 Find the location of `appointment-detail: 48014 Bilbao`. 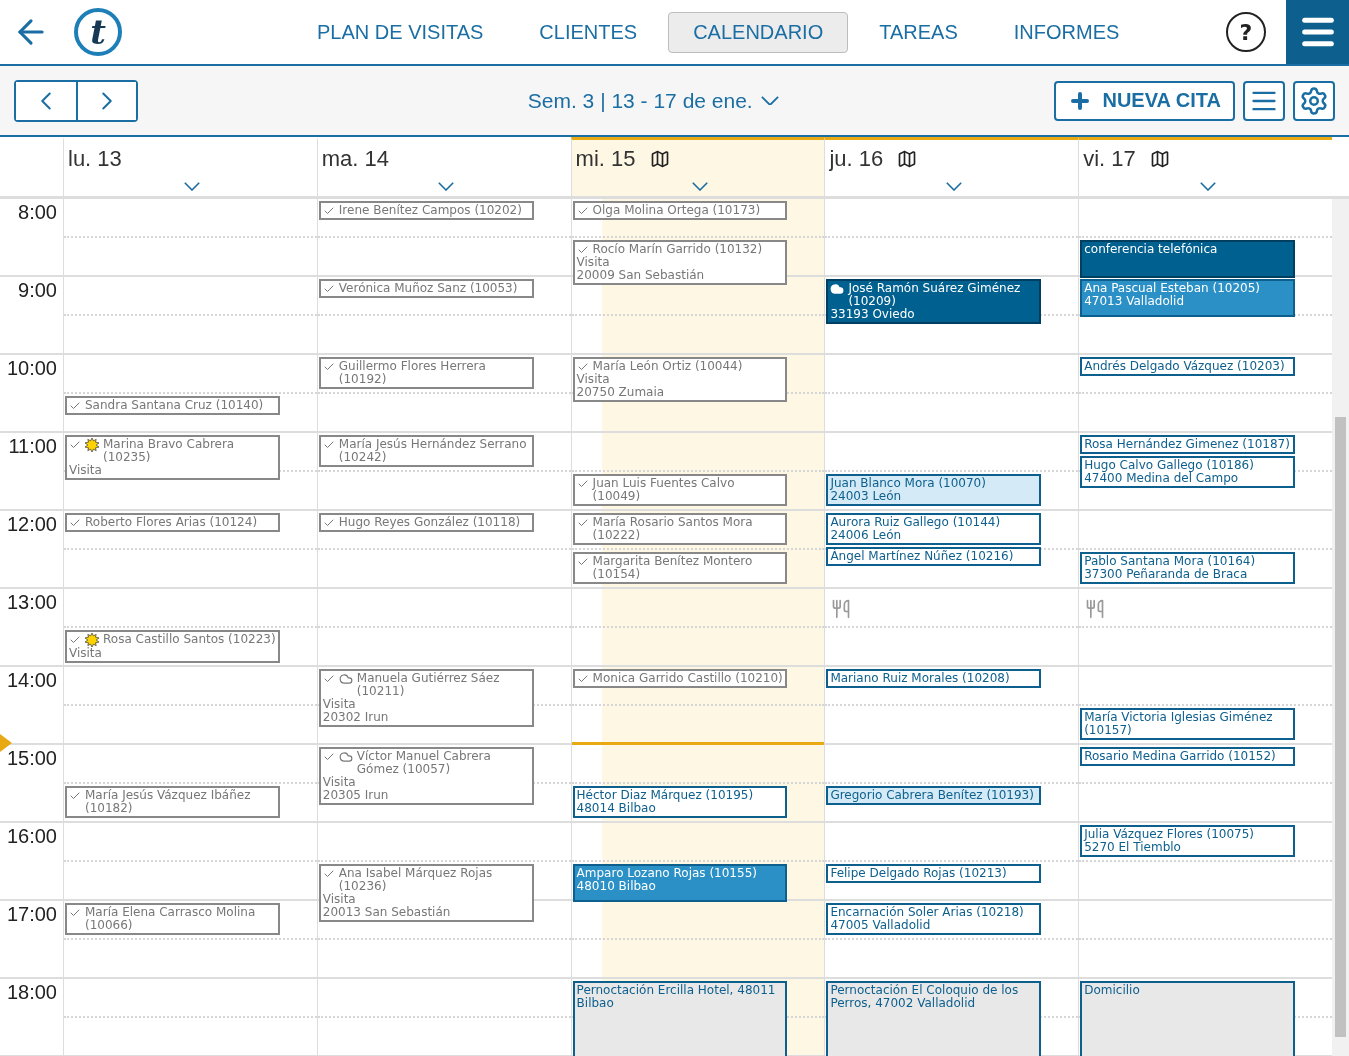

appointment-detail: 48014 Bilbao is located at coordinates (616, 808).